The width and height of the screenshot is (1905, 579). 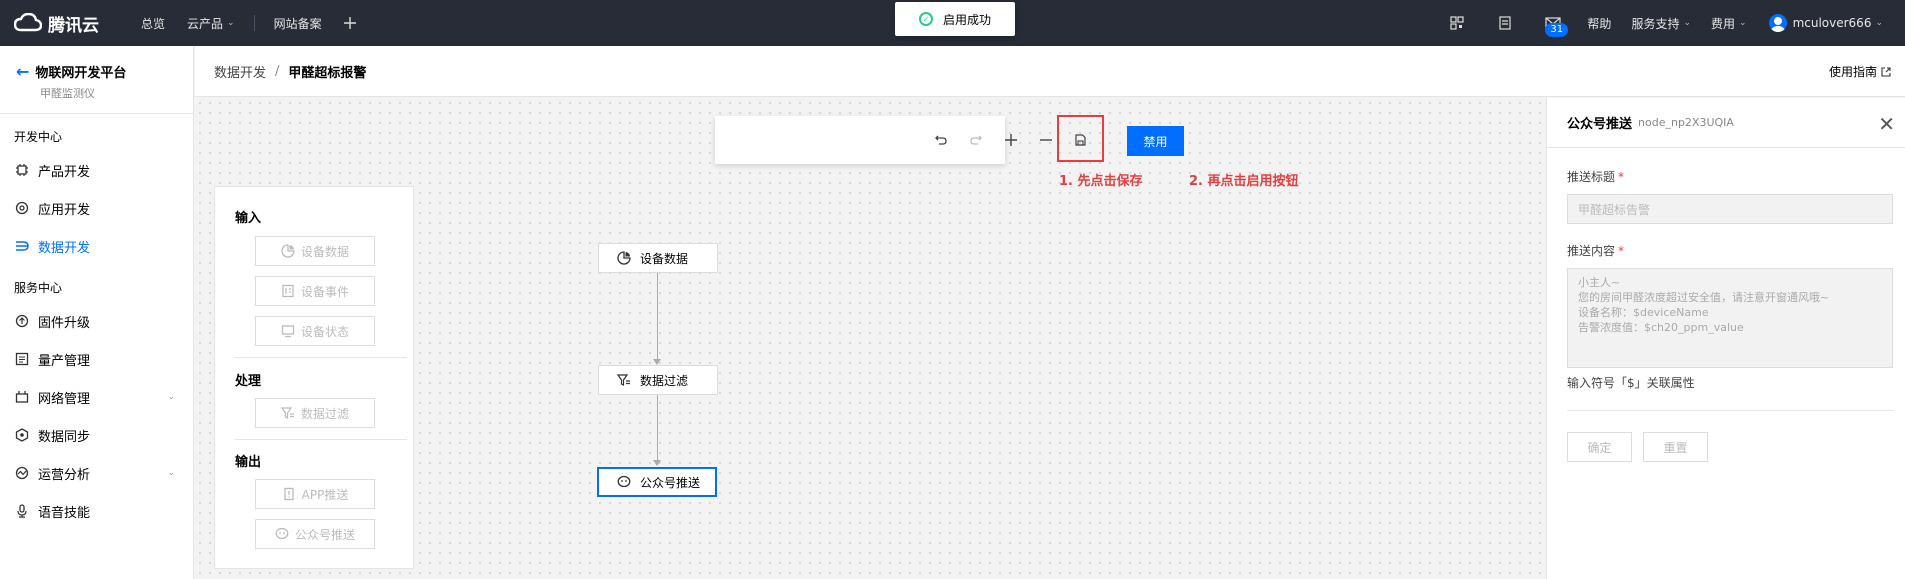 I want to click on palette-item-device-data: 设备数据, so click(x=315, y=251).